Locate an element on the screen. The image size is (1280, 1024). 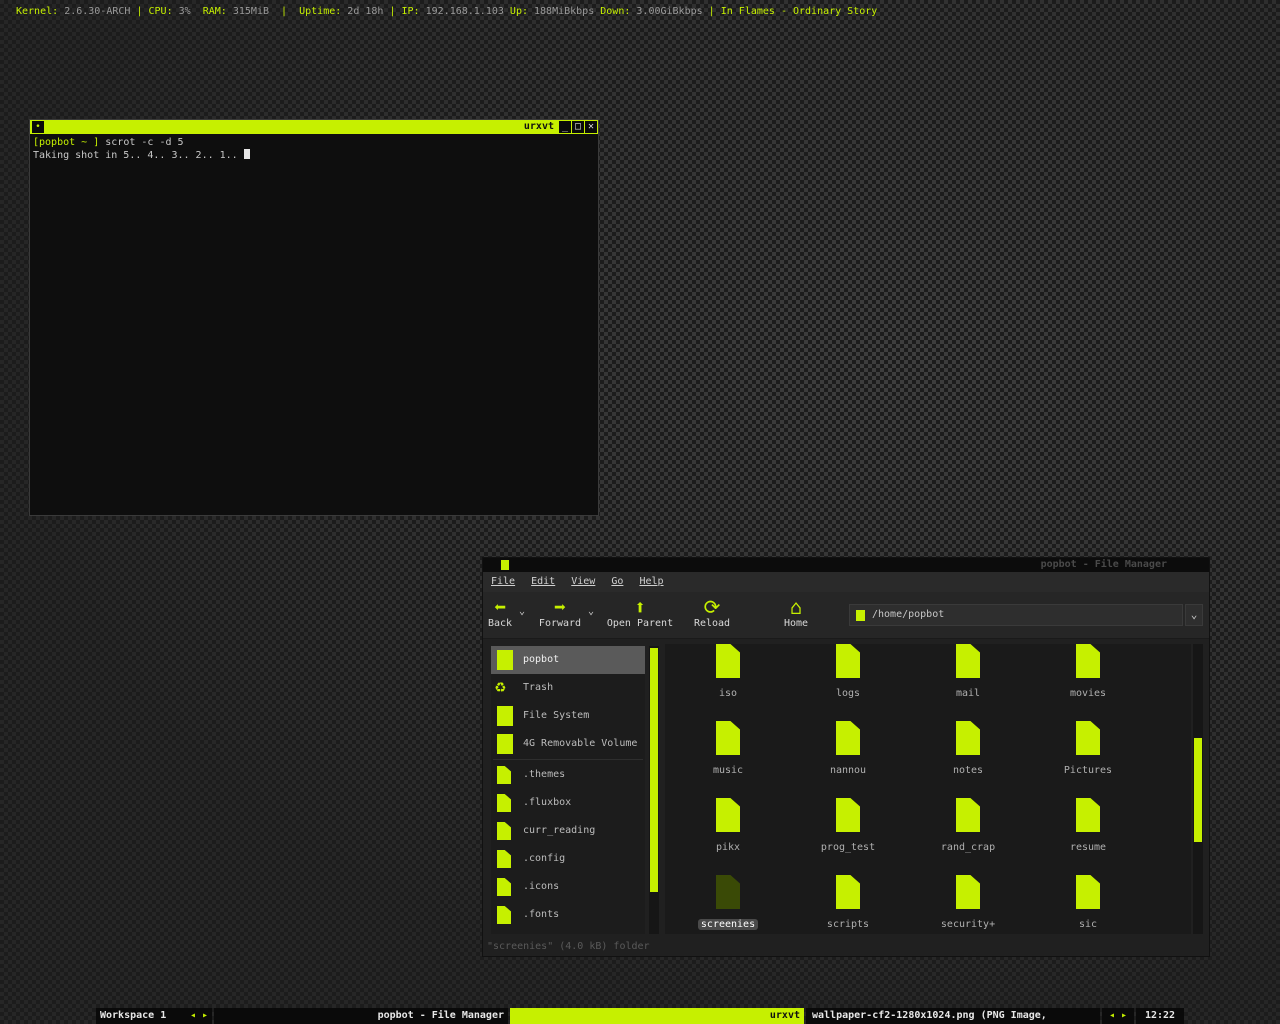
folder-label: screenies is located at coordinates (728, 924).